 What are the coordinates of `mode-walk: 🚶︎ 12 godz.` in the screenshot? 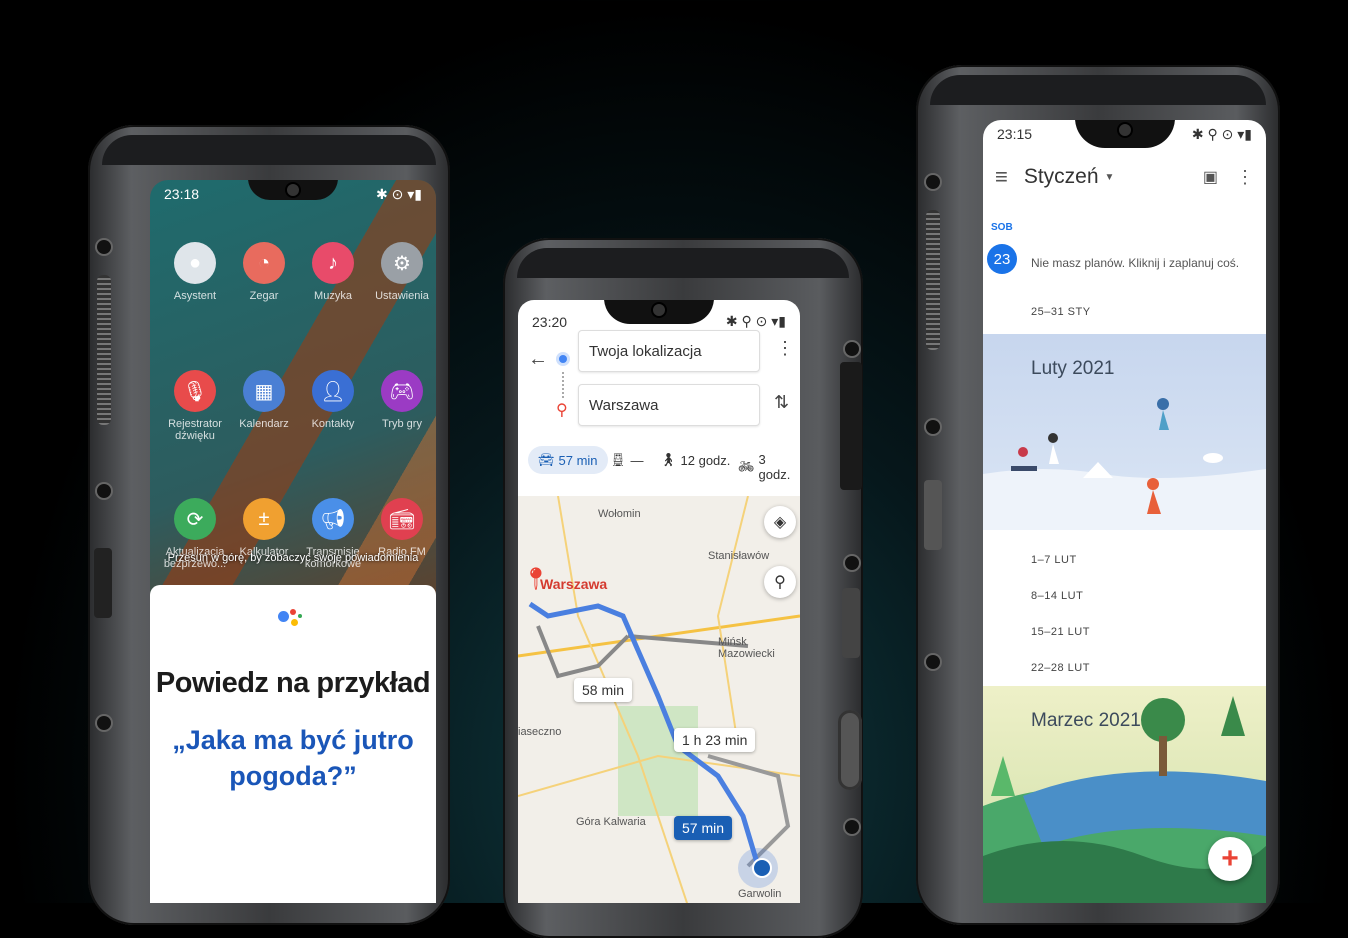 It's located at (695, 460).